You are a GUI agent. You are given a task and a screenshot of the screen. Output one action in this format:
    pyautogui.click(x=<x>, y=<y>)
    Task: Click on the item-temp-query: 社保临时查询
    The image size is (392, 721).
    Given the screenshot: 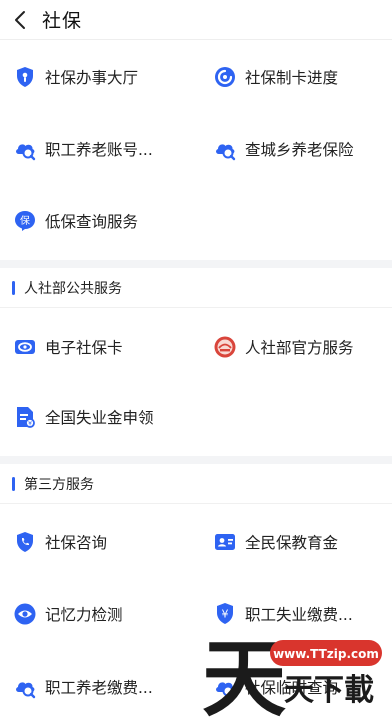 What is the action you would take?
    pyautogui.click(x=275, y=687)
    